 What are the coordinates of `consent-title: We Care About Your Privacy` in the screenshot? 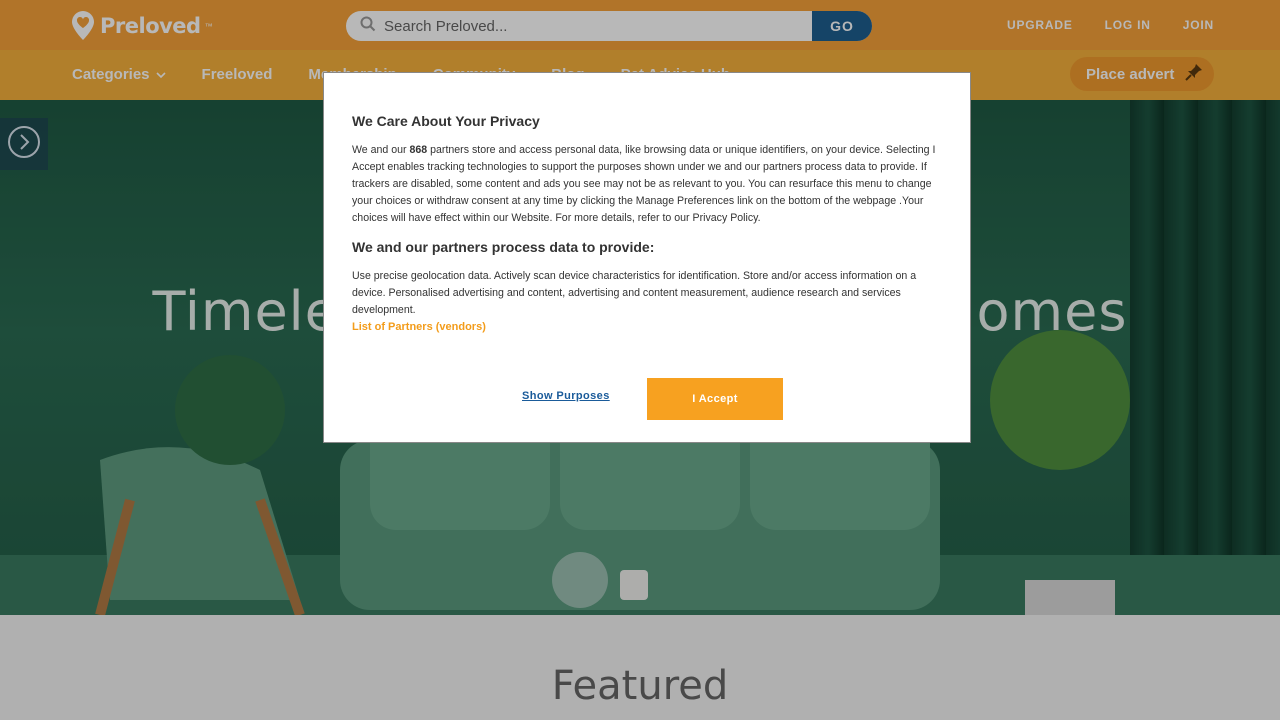 It's located at (446, 121).